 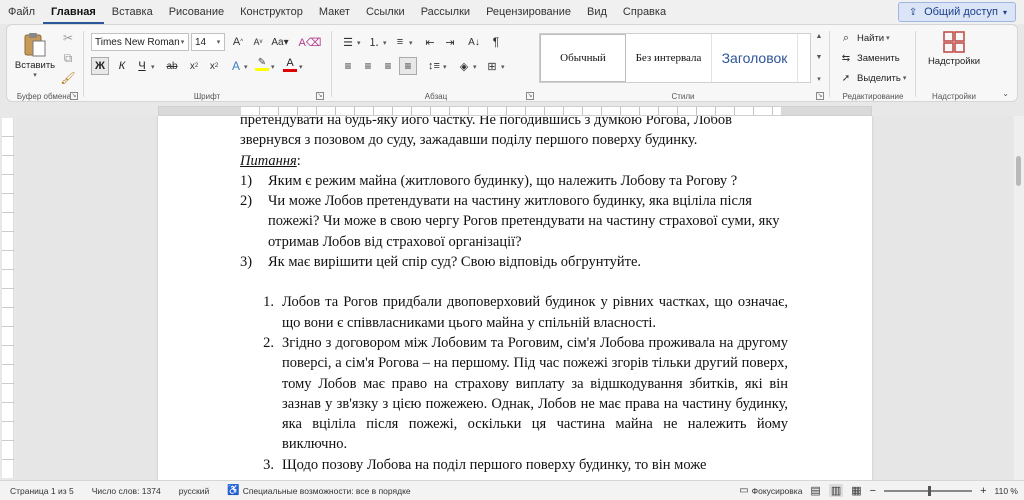 I want to click on clear-formatting-icon: A⌫, so click(x=310, y=42).